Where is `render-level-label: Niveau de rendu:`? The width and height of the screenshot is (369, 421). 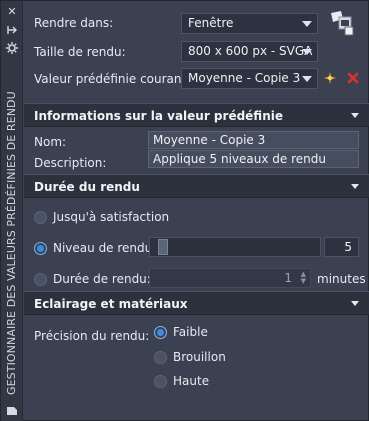 render-level-label: Niveau de rendu: is located at coordinates (105, 248).